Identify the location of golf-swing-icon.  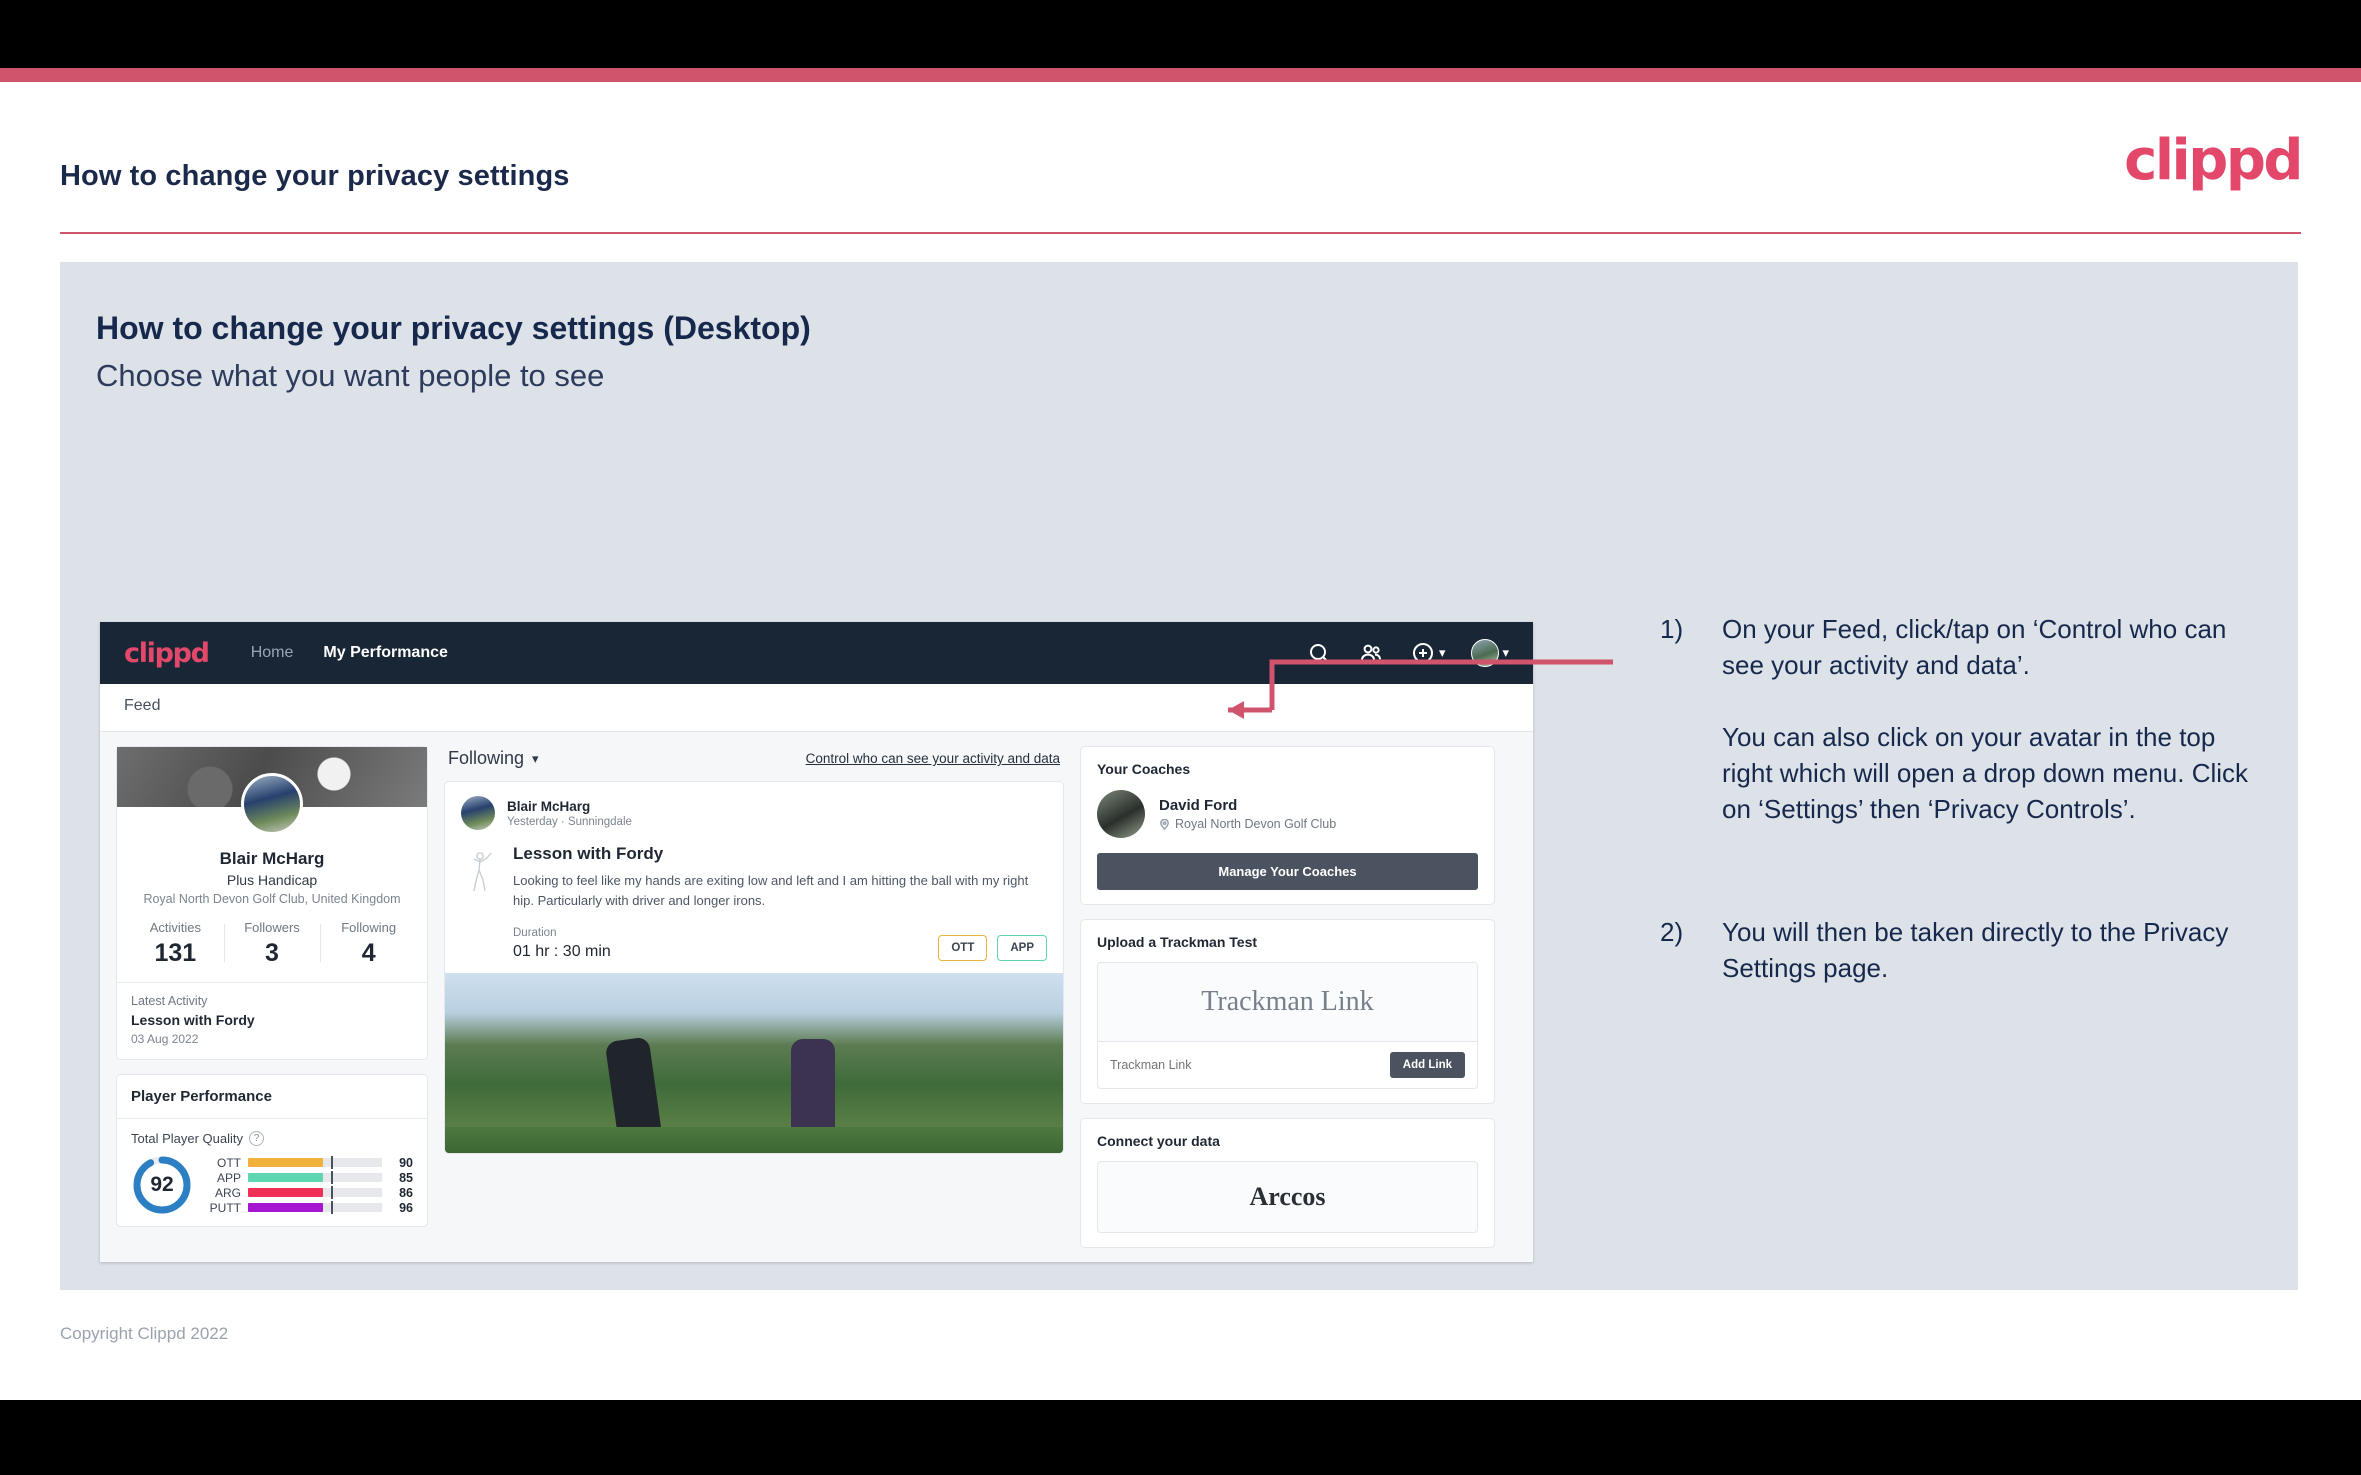
(481, 902).